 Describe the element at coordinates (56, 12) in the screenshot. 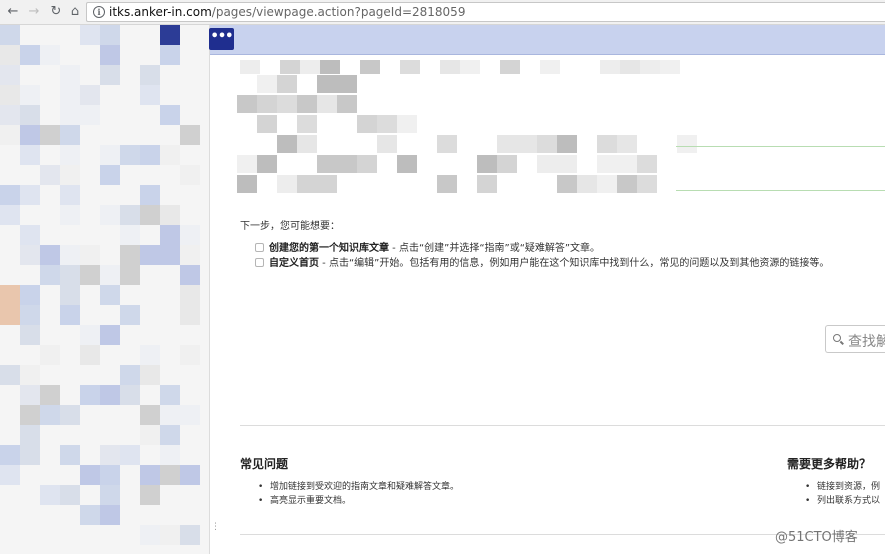

I see `reload-icon: ↻` at that location.